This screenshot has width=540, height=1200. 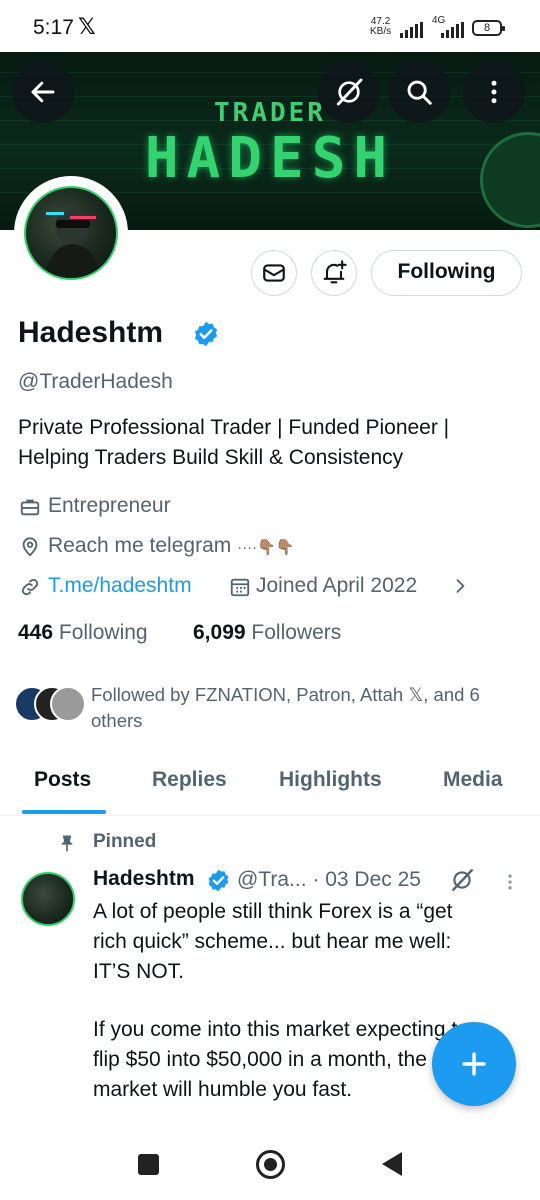 What do you see at coordinates (64, 812) in the screenshot?
I see `active-tab-indicator` at bounding box center [64, 812].